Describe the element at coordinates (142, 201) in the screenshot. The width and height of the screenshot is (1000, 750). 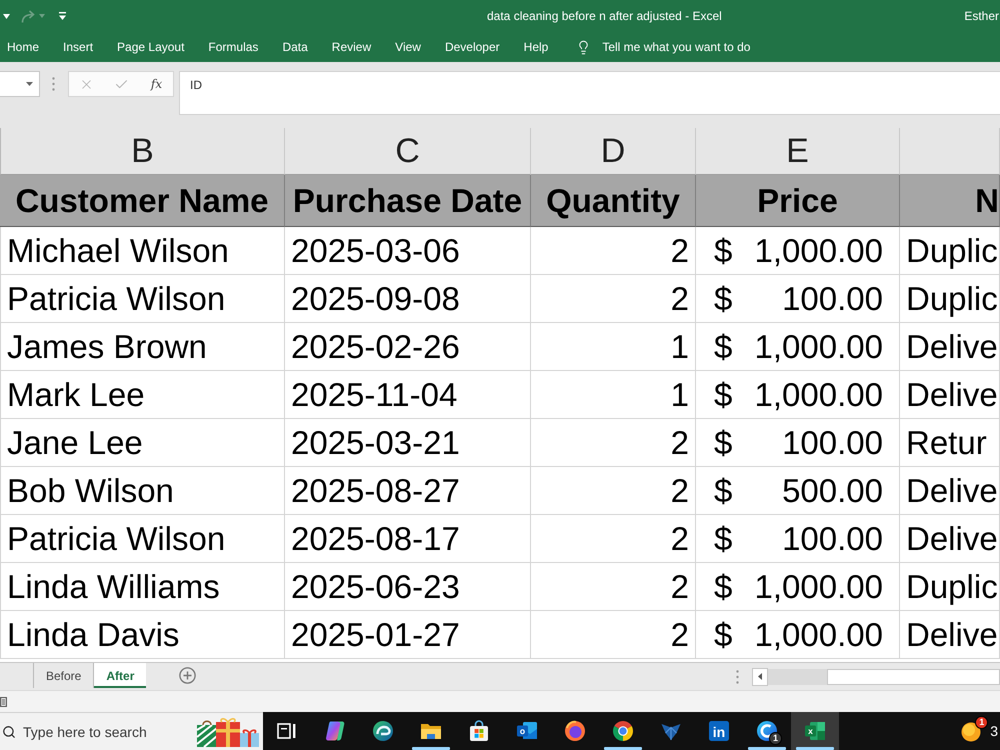
I see `table-header-cell: Customer Name` at that location.